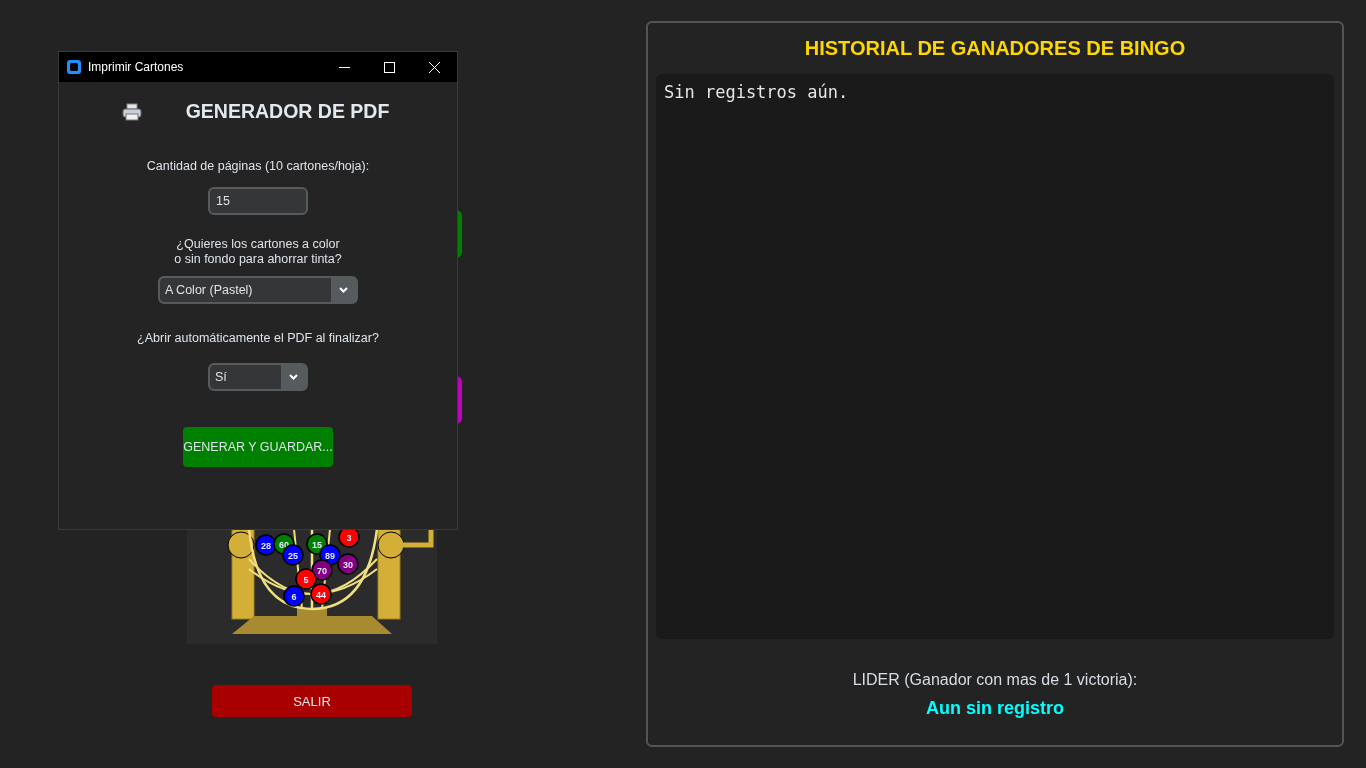 This screenshot has height=768, width=1366. What do you see at coordinates (74, 67) in the screenshot?
I see `app-icon` at bounding box center [74, 67].